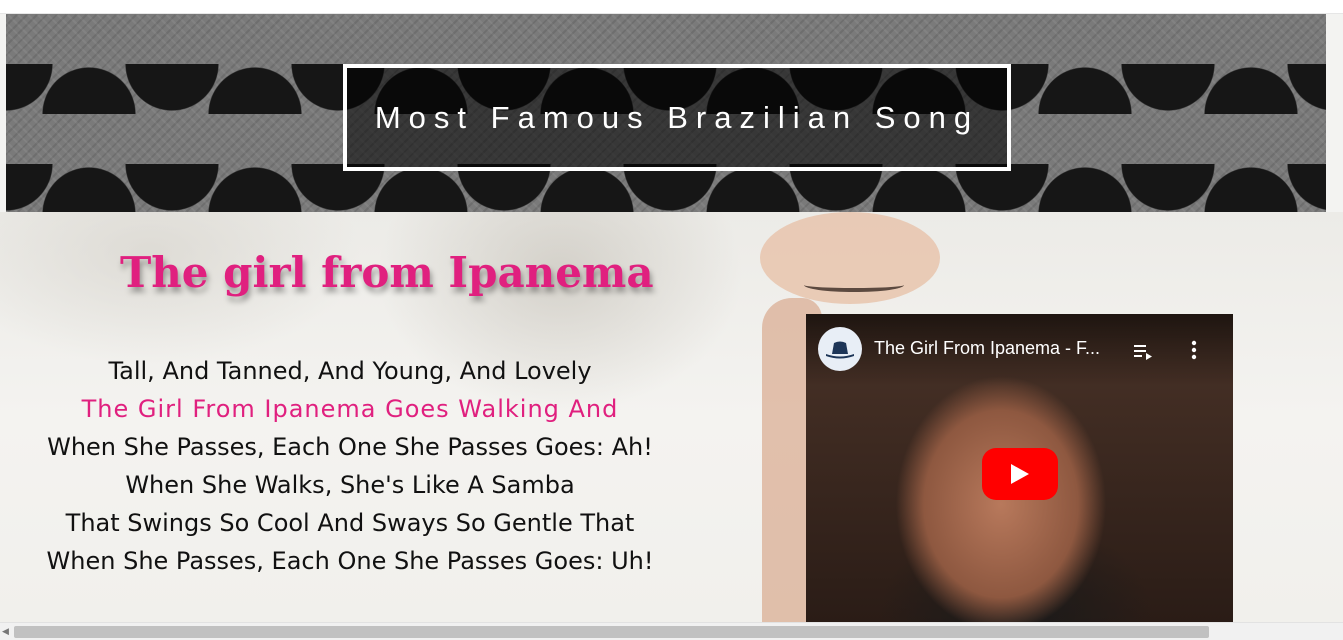 Image resolution: width=1343 pixels, height=640 pixels. I want to click on song-title: The girl from Ipanema, so click(387, 272).